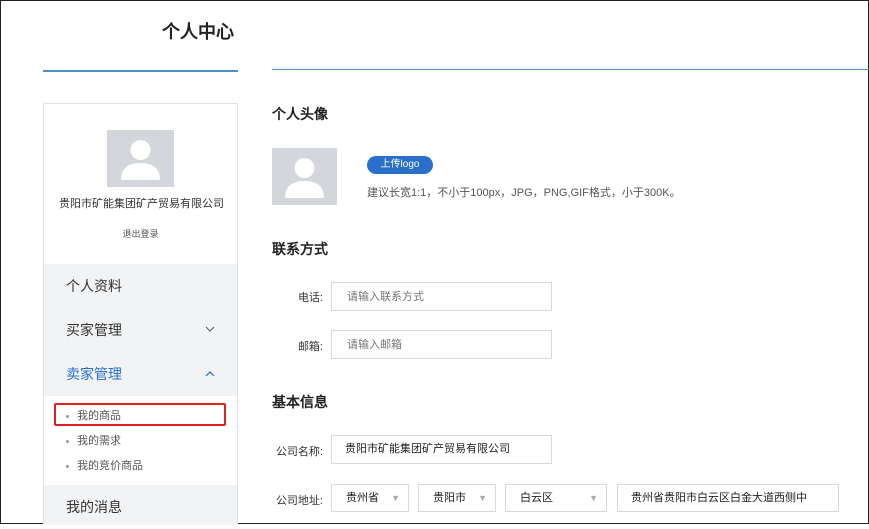 The height and width of the screenshot is (529, 869). Describe the element at coordinates (99, 441) in the screenshot. I see `sub-item-label: 我的需求` at that location.